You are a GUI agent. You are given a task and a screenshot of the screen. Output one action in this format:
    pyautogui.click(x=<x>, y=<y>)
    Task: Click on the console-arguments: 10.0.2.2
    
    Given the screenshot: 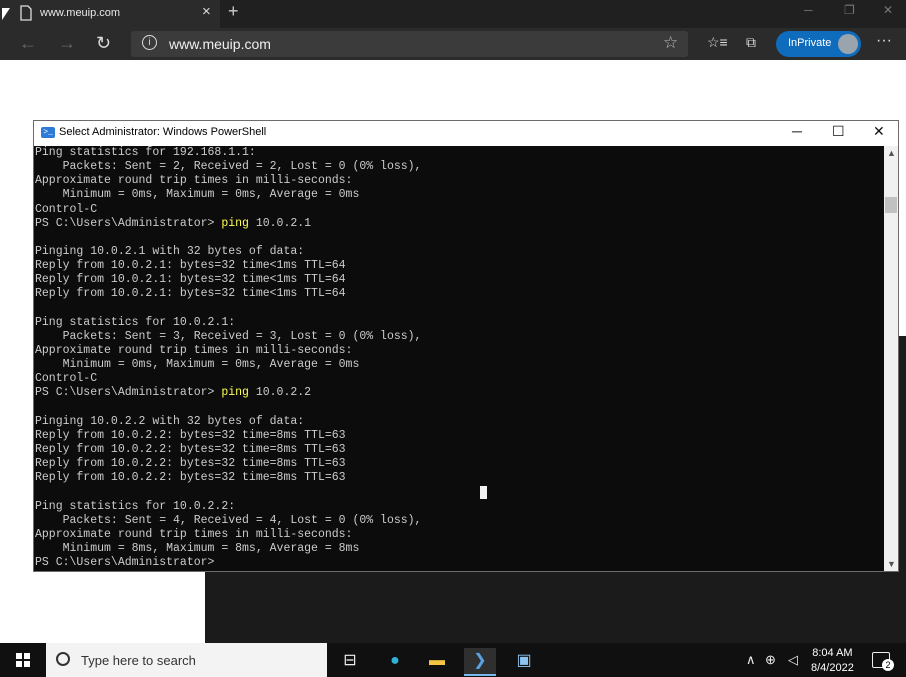 What is the action you would take?
    pyautogui.click(x=280, y=393)
    